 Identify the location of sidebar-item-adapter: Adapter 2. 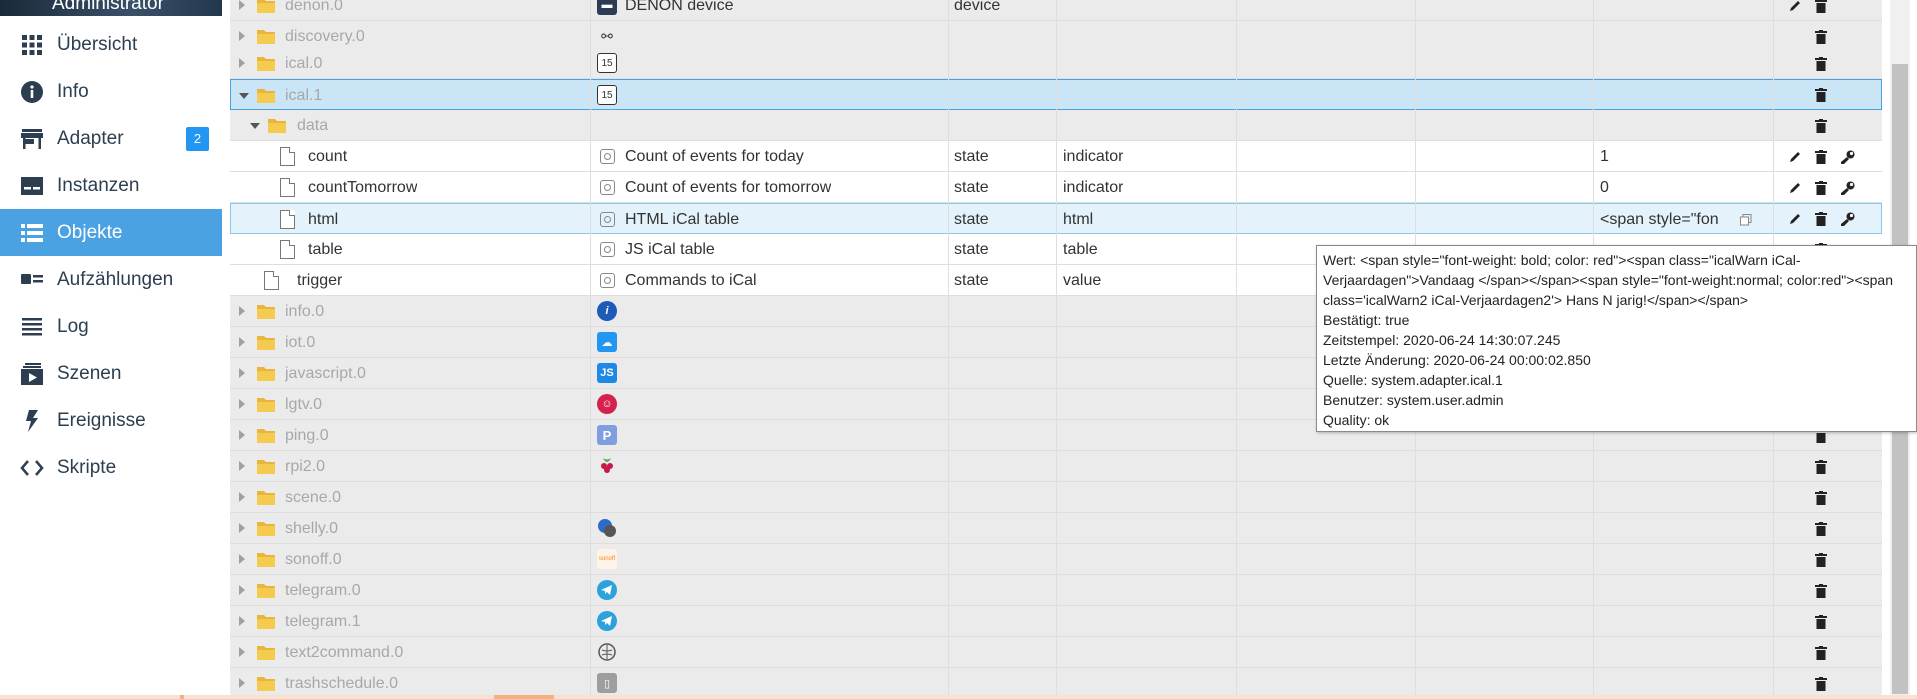
(111, 138).